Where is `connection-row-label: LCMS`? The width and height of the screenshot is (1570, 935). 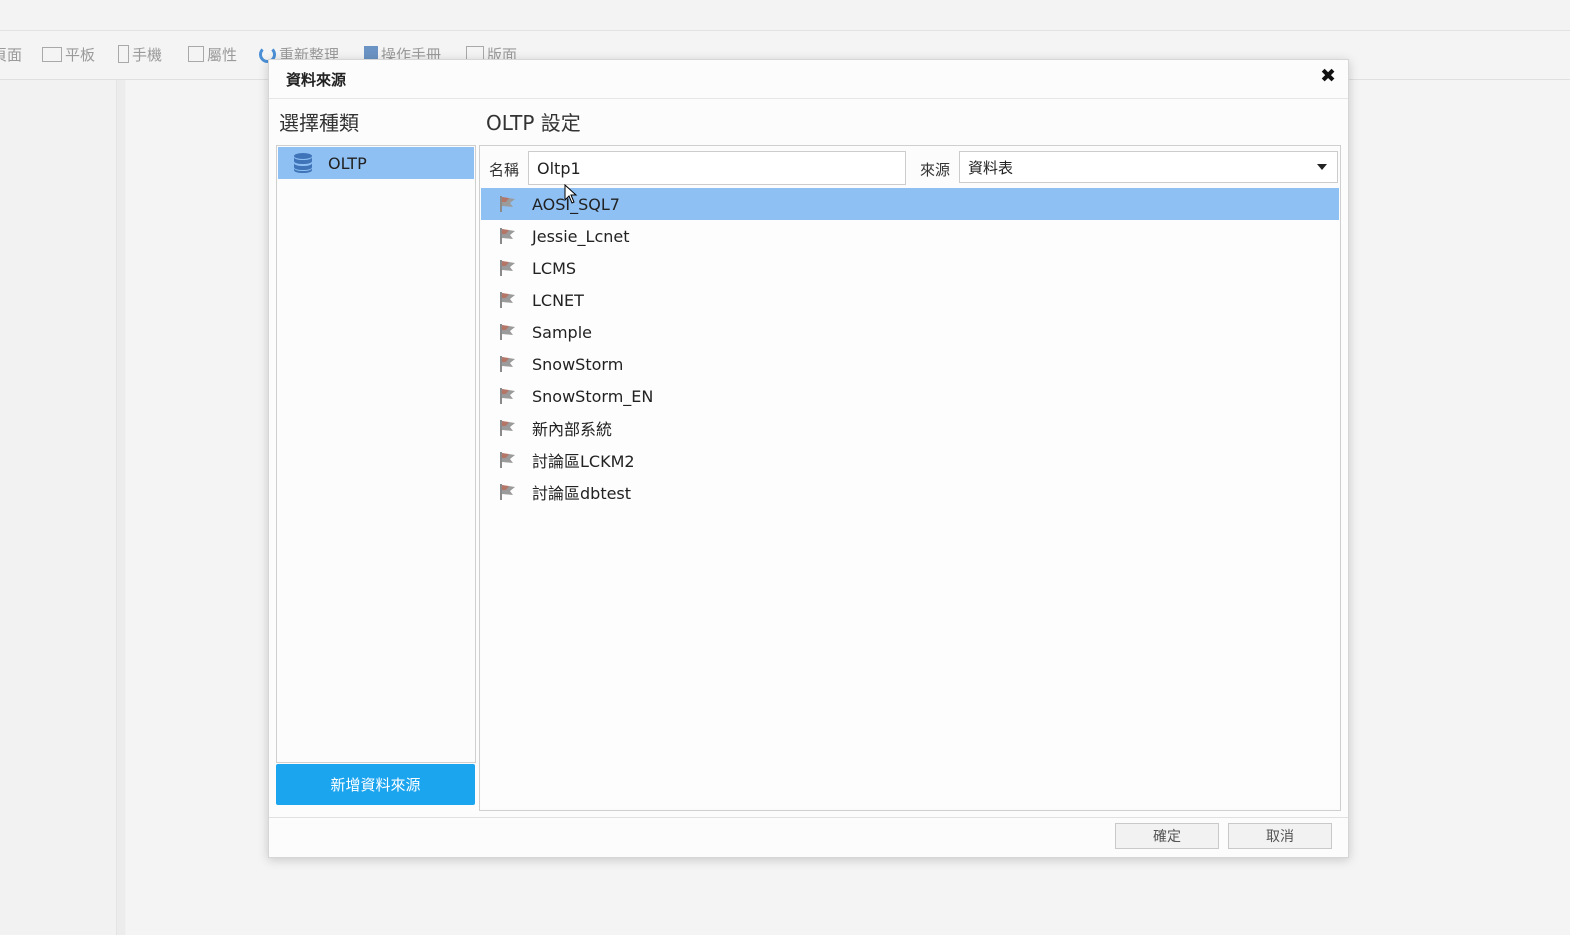 connection-row-label: LCMS is located at coordinates (554, 268).